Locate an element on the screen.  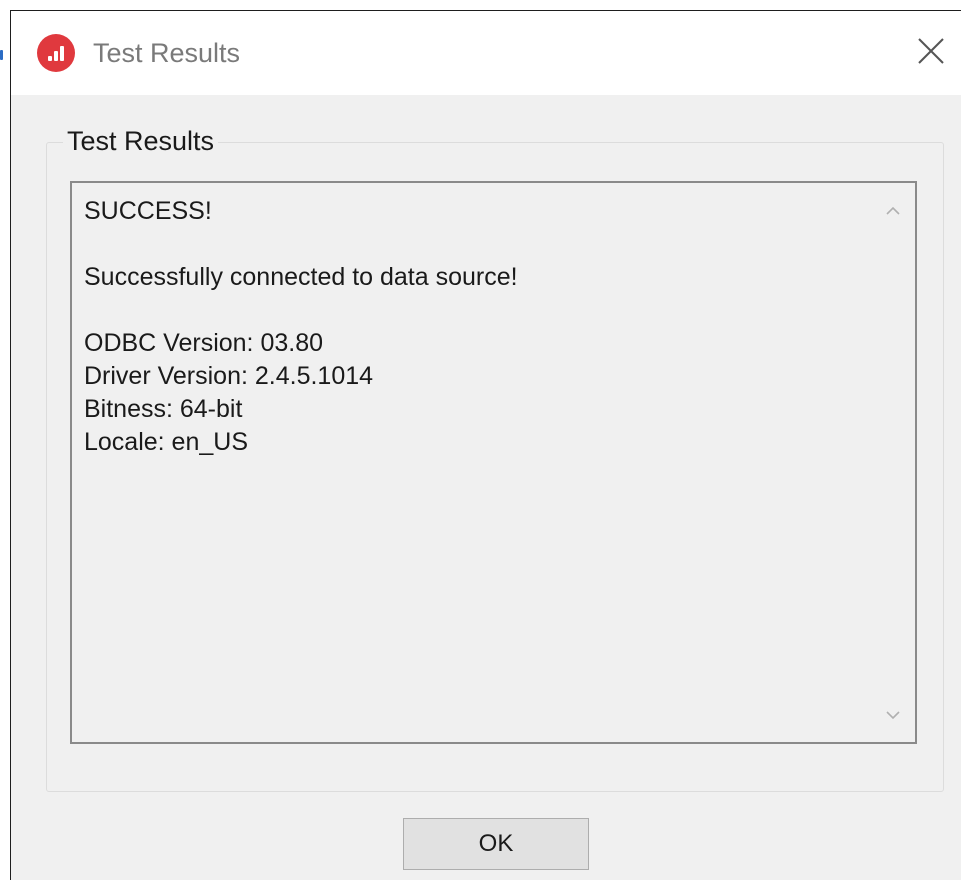
results-line: Driver Version: 2.4.5.1014 is located at coordinates (229, 376).